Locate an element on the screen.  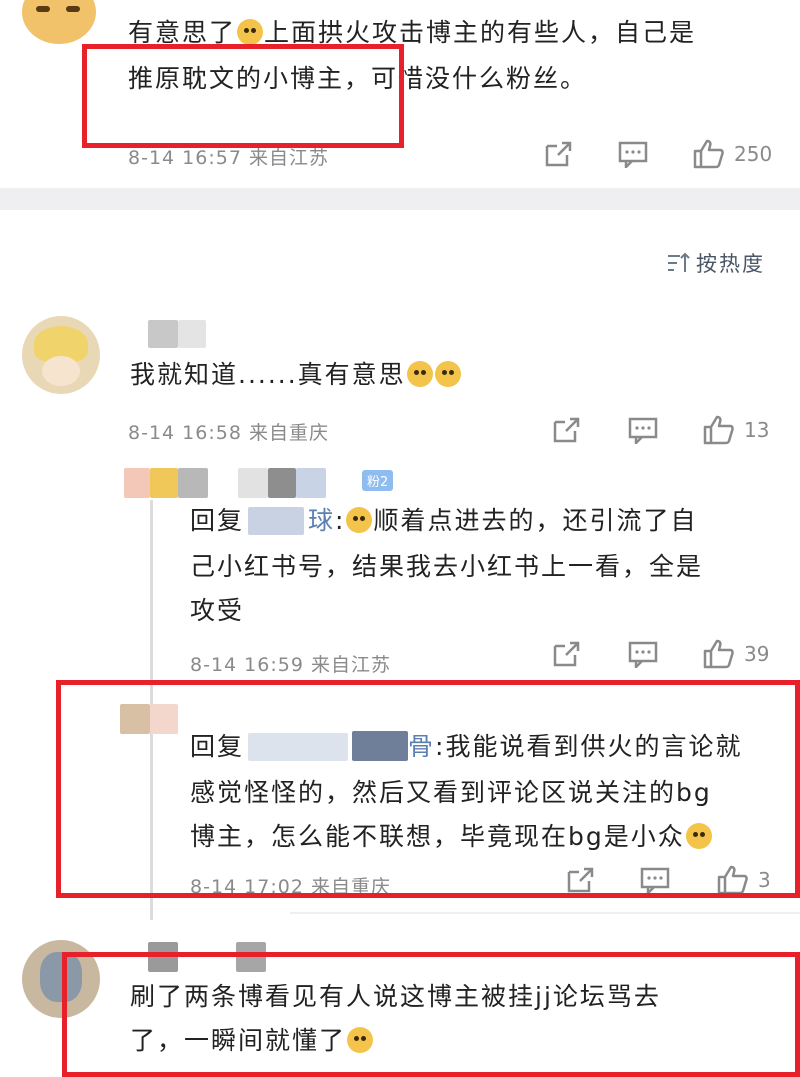
reply-text: 感觉怪怪的，然后又看到评论区说关注的bg is located at coordinates (451, 792).